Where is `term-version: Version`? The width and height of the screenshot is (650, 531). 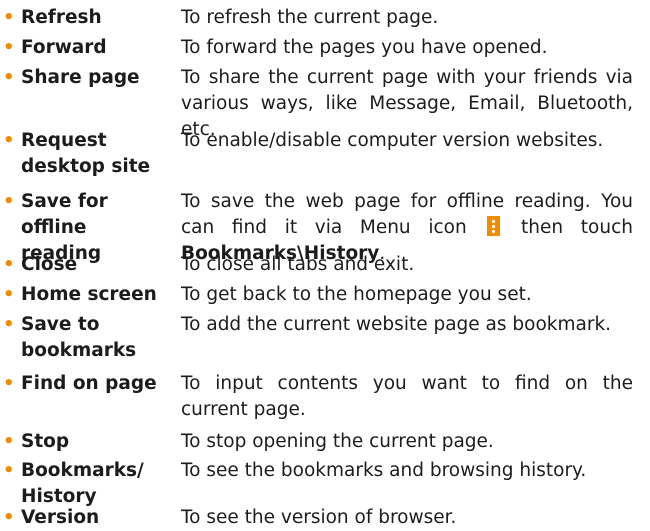 term-version: Version is located at coordinates (60, 517).